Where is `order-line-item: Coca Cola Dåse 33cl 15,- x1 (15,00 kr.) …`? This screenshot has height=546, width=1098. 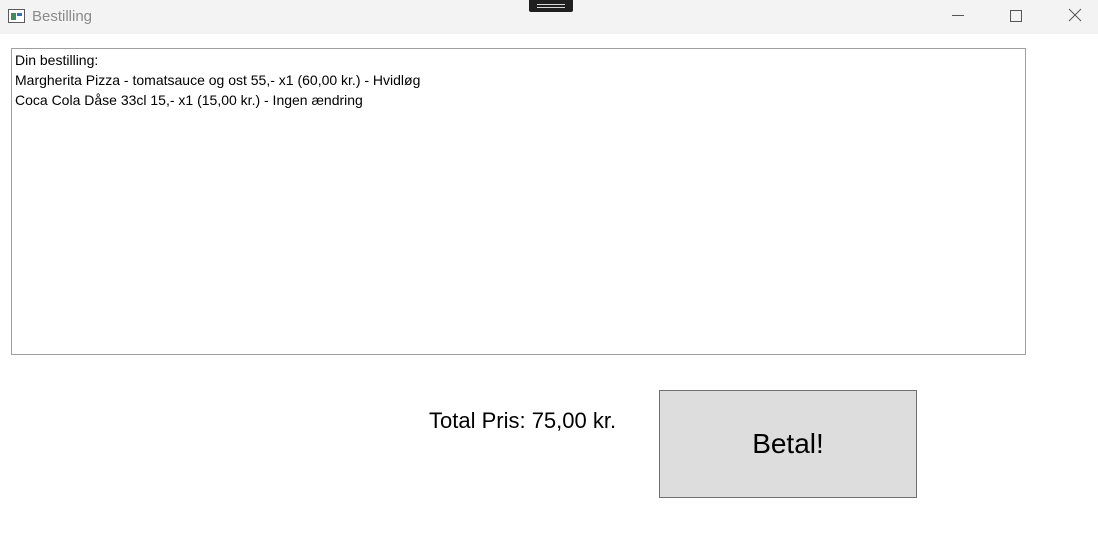
order-line-item: Coca Cola Dåse 33cl 15,- x1 (15,00 kr.) … is located at coordinates (189, 100).